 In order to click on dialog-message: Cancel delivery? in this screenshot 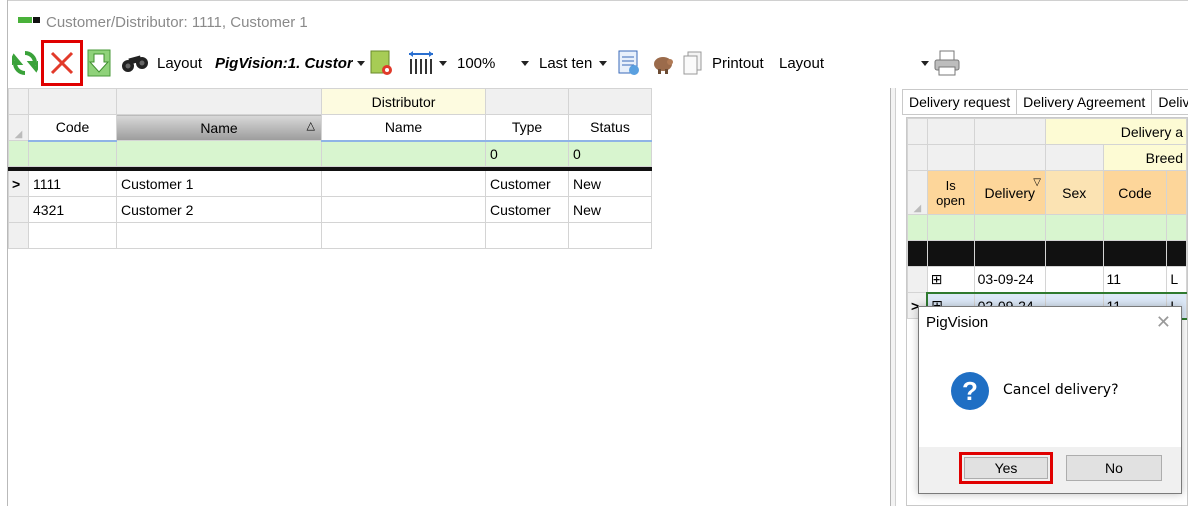, I will do `click(1061, 390)`.